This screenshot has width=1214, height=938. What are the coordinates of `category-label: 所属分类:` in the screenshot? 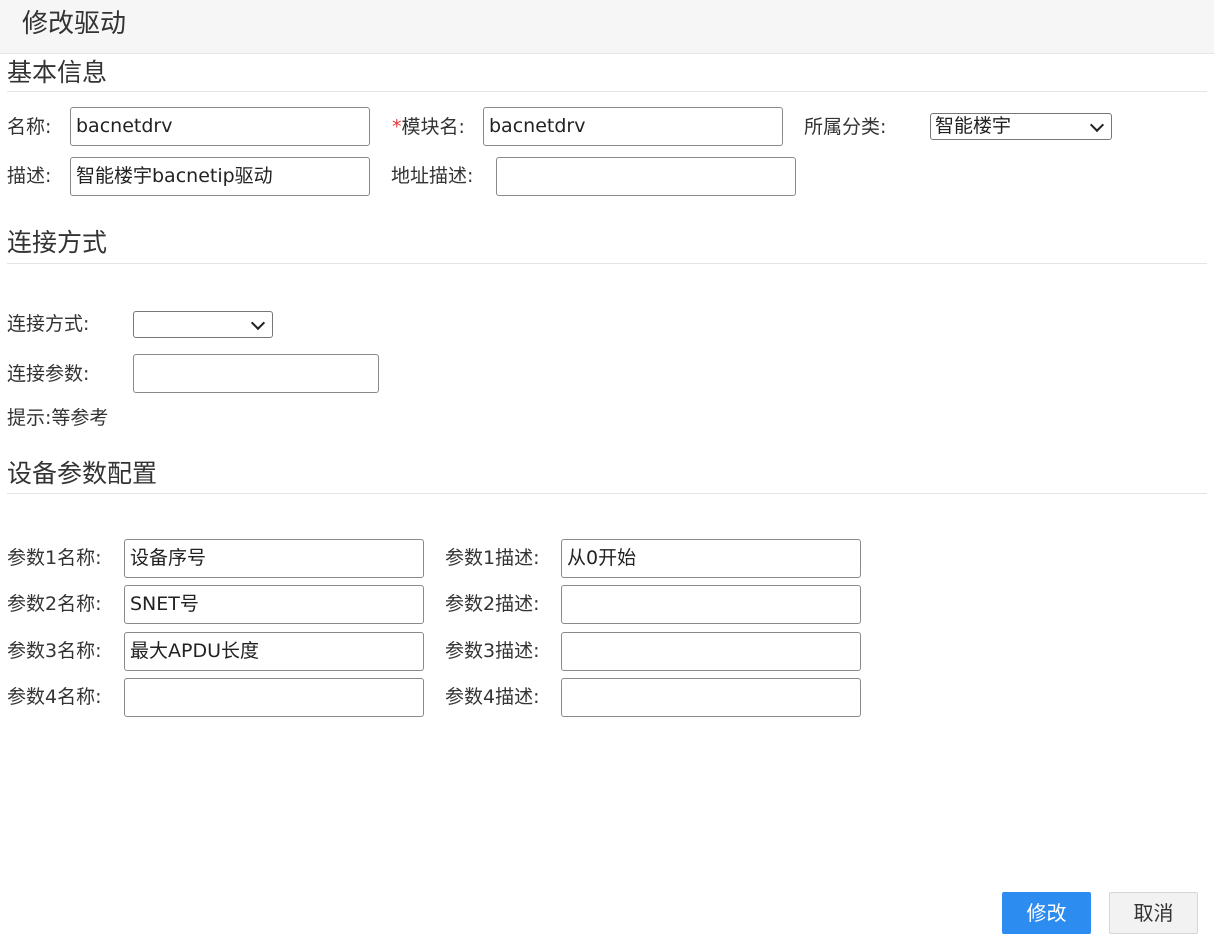 It's located at (845, 127).